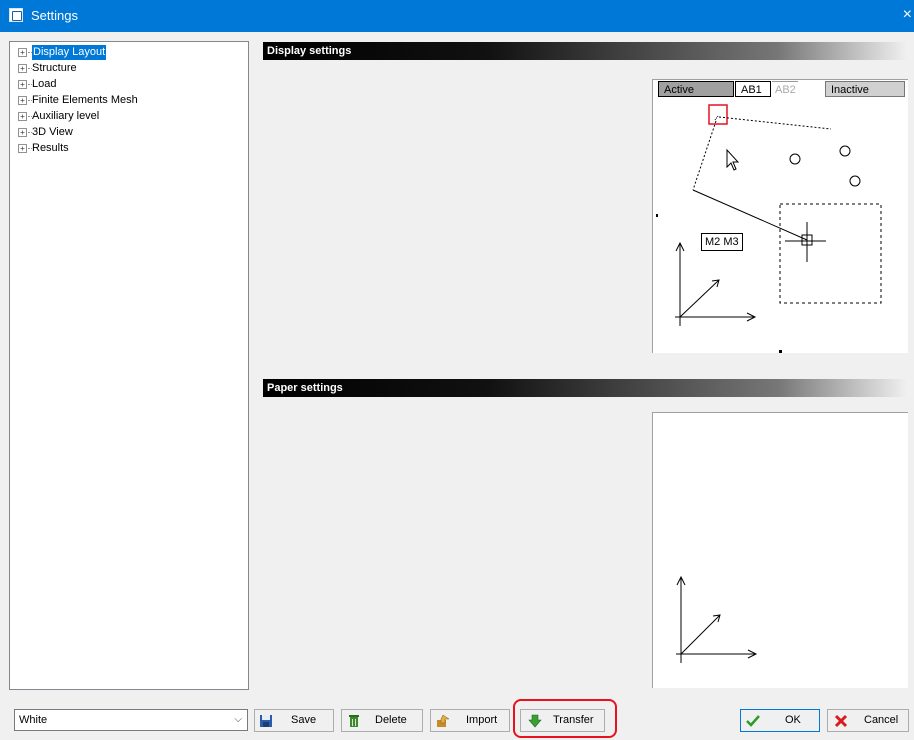 The width and height of the screenshot is (914, 740). Describe the element at coordinates (793, 720) in the screenshot. I see `ok-label: OK` at that location.